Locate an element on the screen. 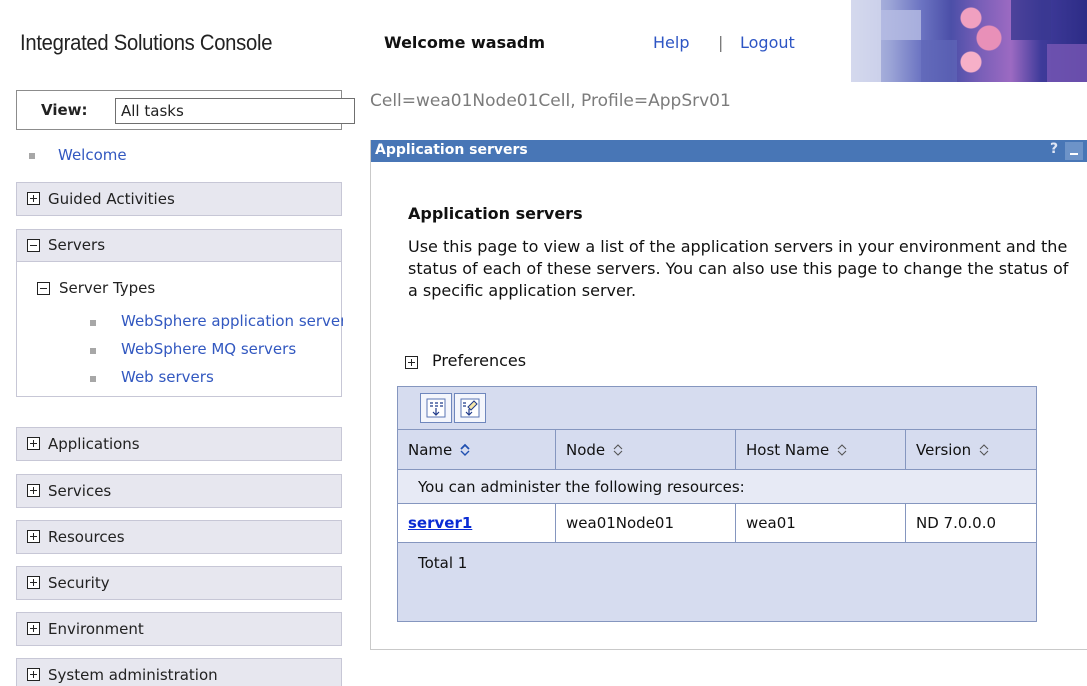 The height and width of the screenshot is (686, 1087). clip-websphere-mq: WebSphere MQ servers is located at coordinates (232, 351).